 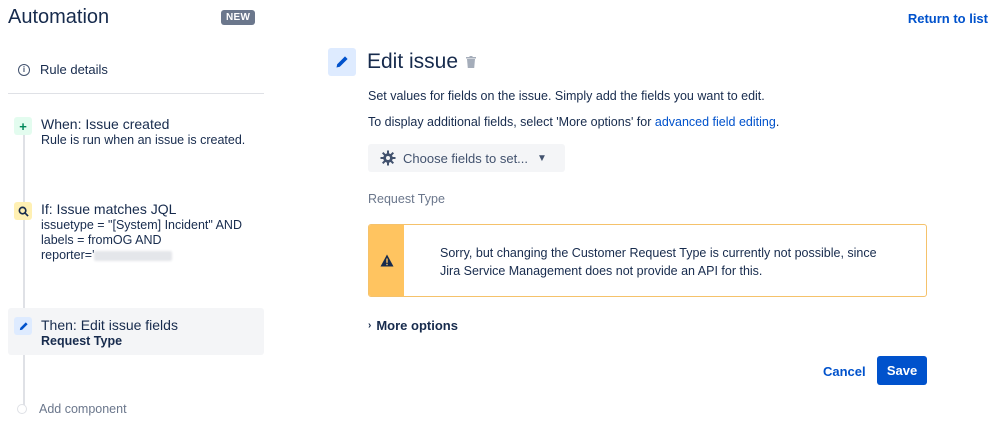 I want to click on choose-fields-button: Choose fields to set... ▼, so click(x=466, y=158).